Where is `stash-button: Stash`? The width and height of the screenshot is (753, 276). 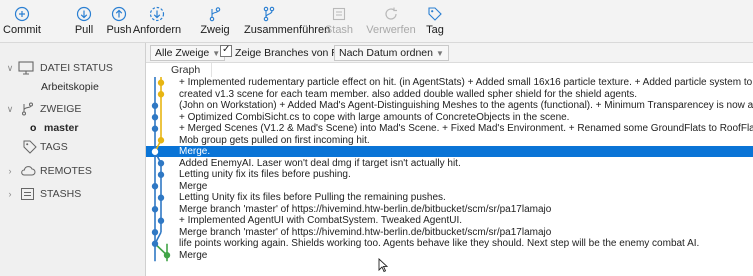
stash-button: Stash is located at coordinates (339, 20).